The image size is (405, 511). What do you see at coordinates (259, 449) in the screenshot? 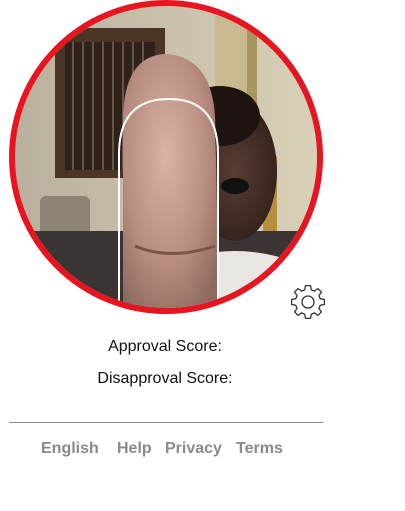
I see `footer-link-terms: Terms` at bounding box center [259, 449].